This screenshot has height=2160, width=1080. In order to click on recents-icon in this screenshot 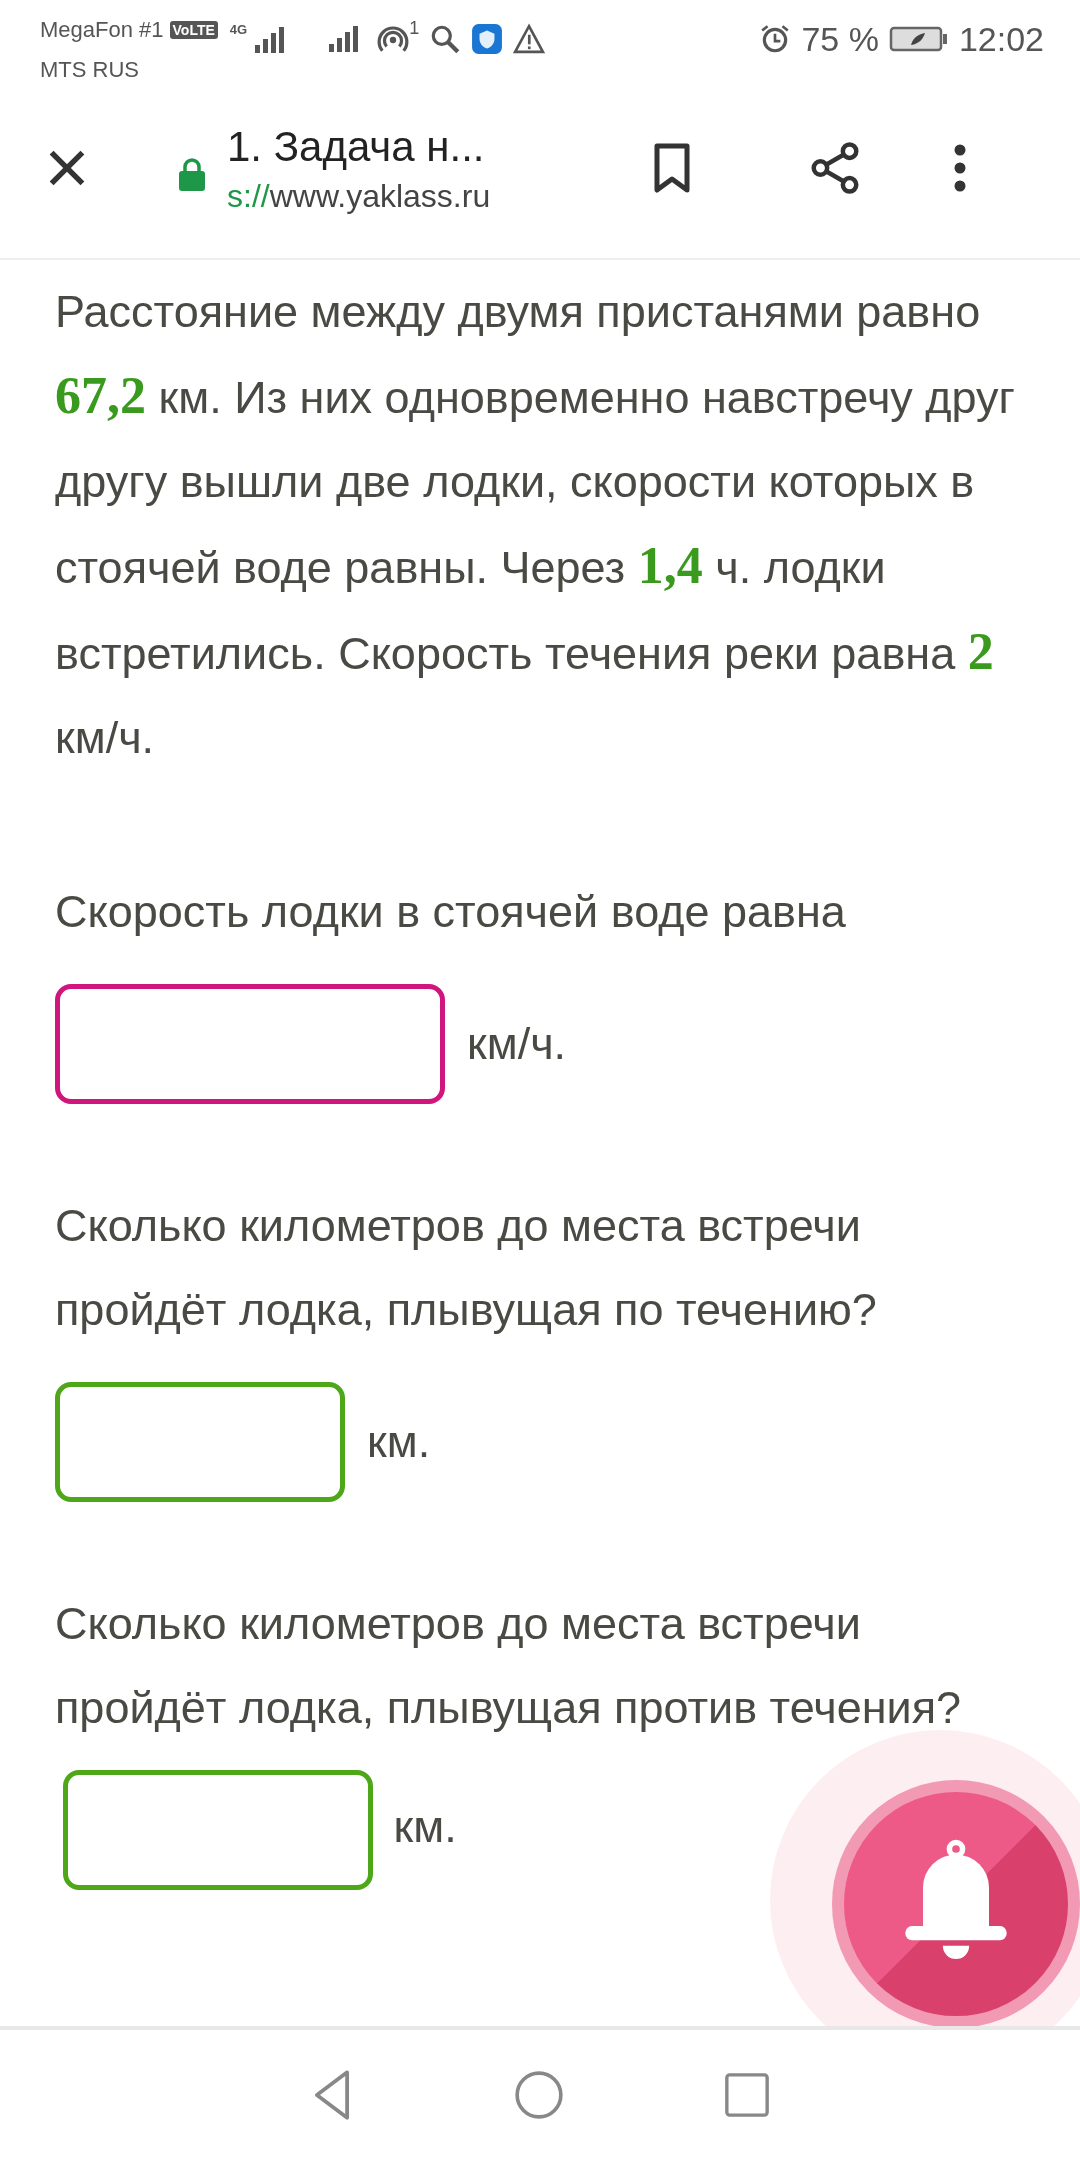, I will do `click(747, 2095)`.